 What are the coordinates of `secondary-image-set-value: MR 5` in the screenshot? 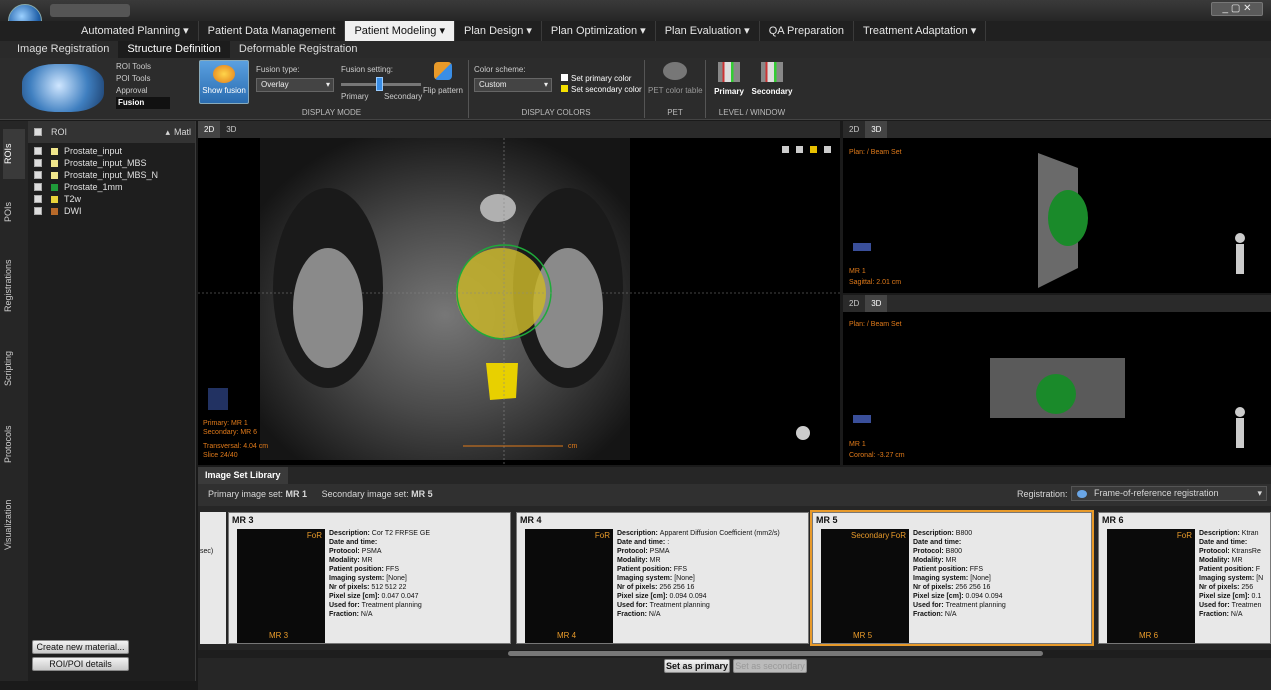 It's located at (422, 494).